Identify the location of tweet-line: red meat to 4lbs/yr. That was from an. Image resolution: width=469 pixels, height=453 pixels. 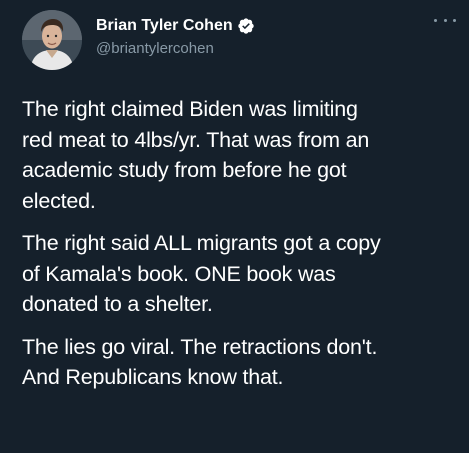
(196, 139).